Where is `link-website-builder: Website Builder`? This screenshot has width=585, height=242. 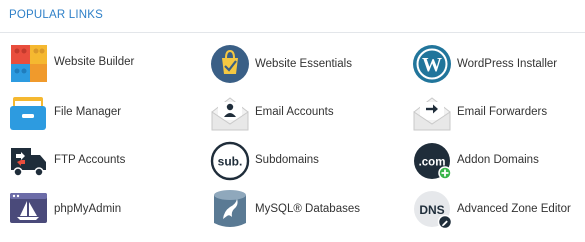 link-website-builder: Website Builder is located at coordinates (99, 65).